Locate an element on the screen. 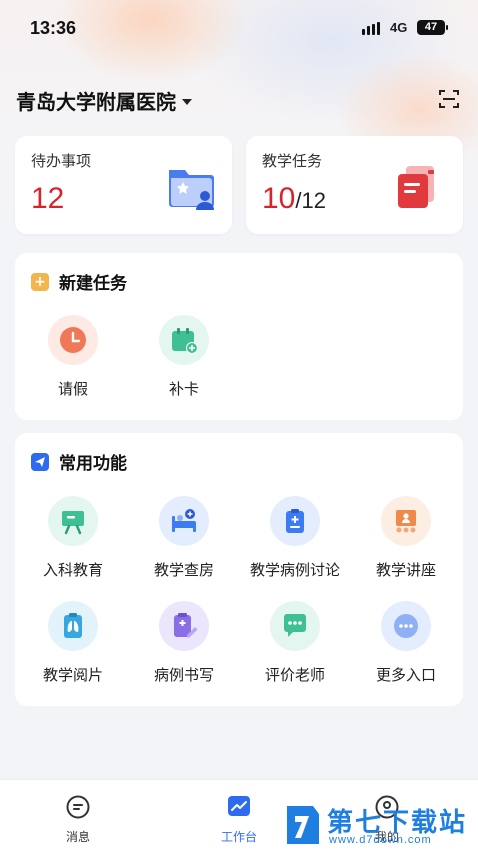 The width and height of the screenshot is (478, 850). new-task-header: + 新建任务 is located at coordinates (79, 281).